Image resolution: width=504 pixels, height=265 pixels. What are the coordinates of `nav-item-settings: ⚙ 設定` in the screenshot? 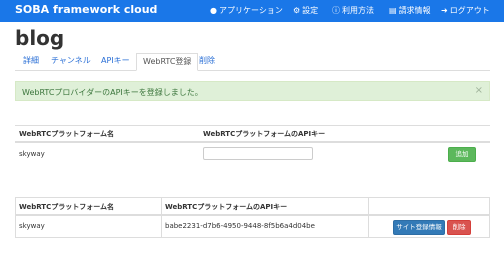 It's located at (305, 10).